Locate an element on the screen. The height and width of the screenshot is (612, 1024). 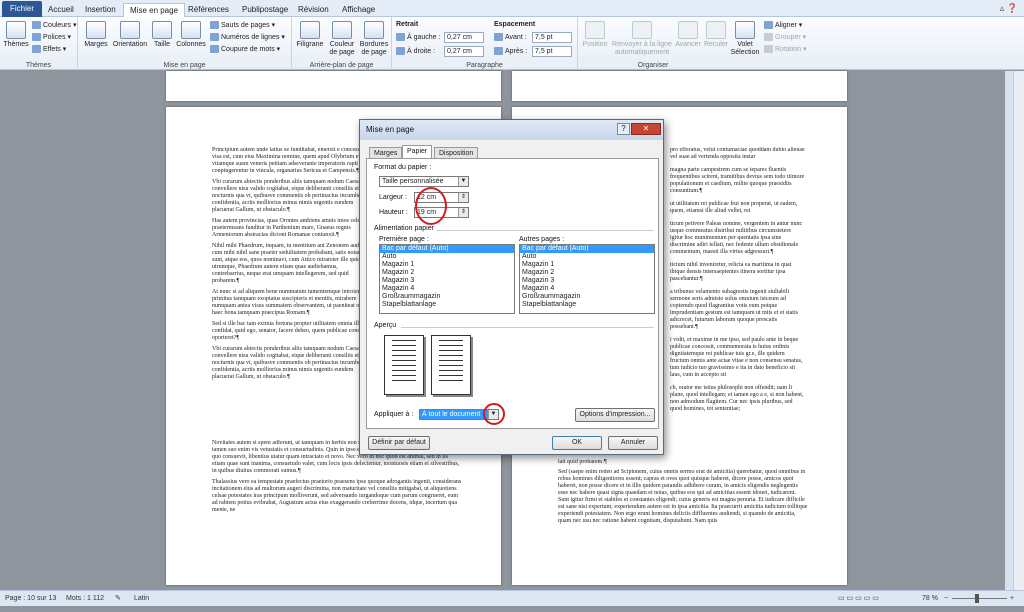
cancel-button: Annuler is located at coordinates (633, 443).